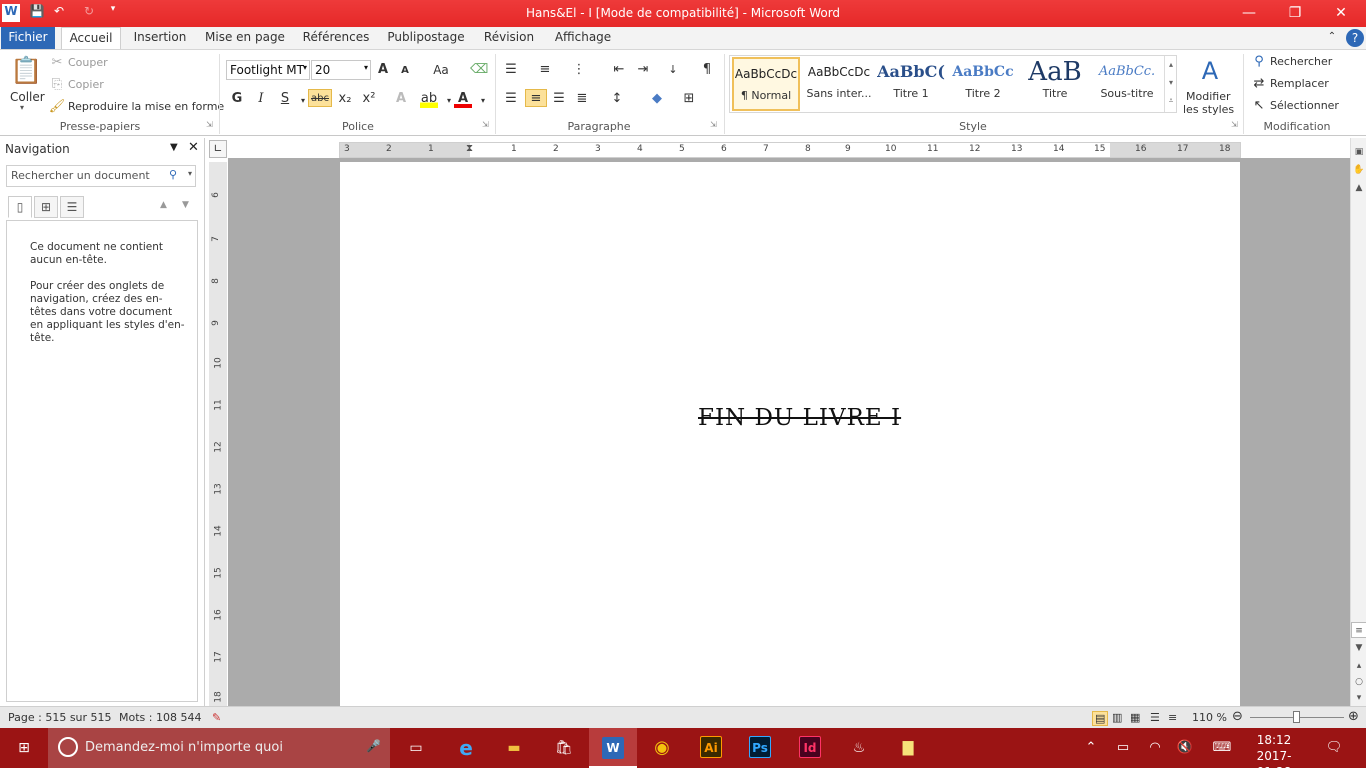 This screenshot has width=1366, height=768. I want to click on modify-styles-icon: A, so click(1210, 71).